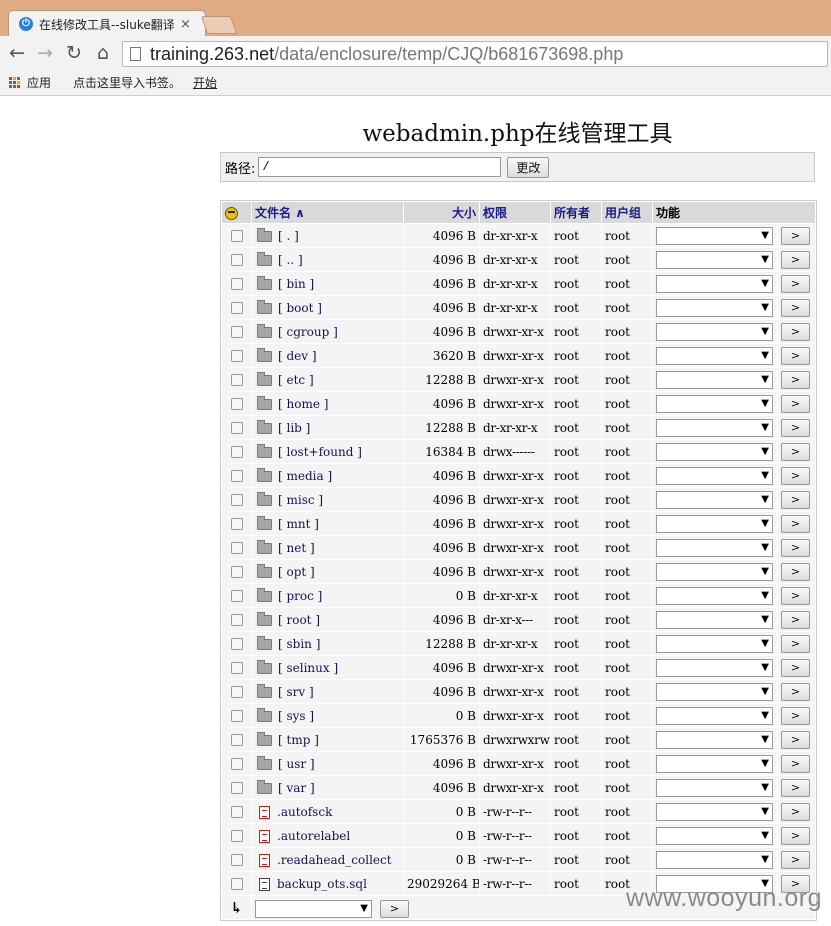  What do you see at coordinates (300, 596) in the screenshot?
I see `file-name-link: [ proc ]` at bounding box center [300, 596].